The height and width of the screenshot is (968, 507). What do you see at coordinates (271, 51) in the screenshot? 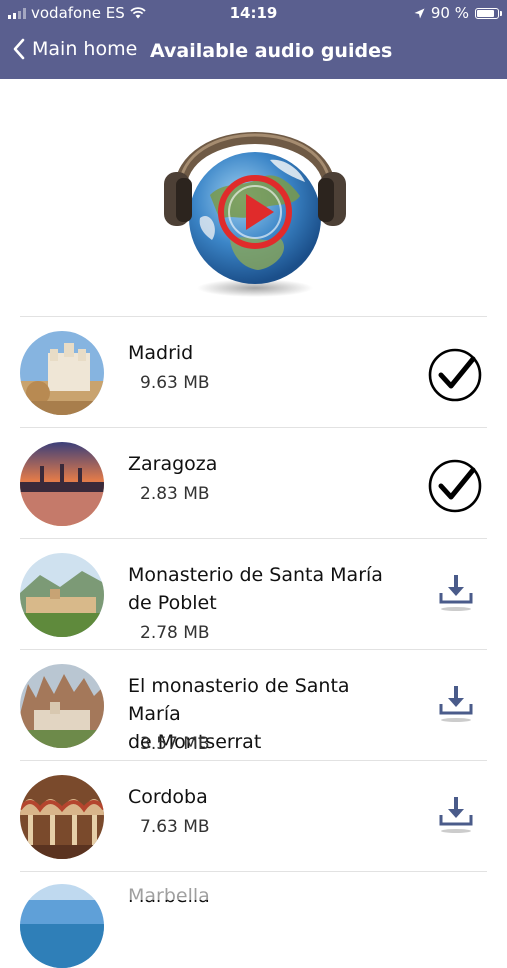
I see `page-title: Available audio guides` at bounding box center [271, 51].